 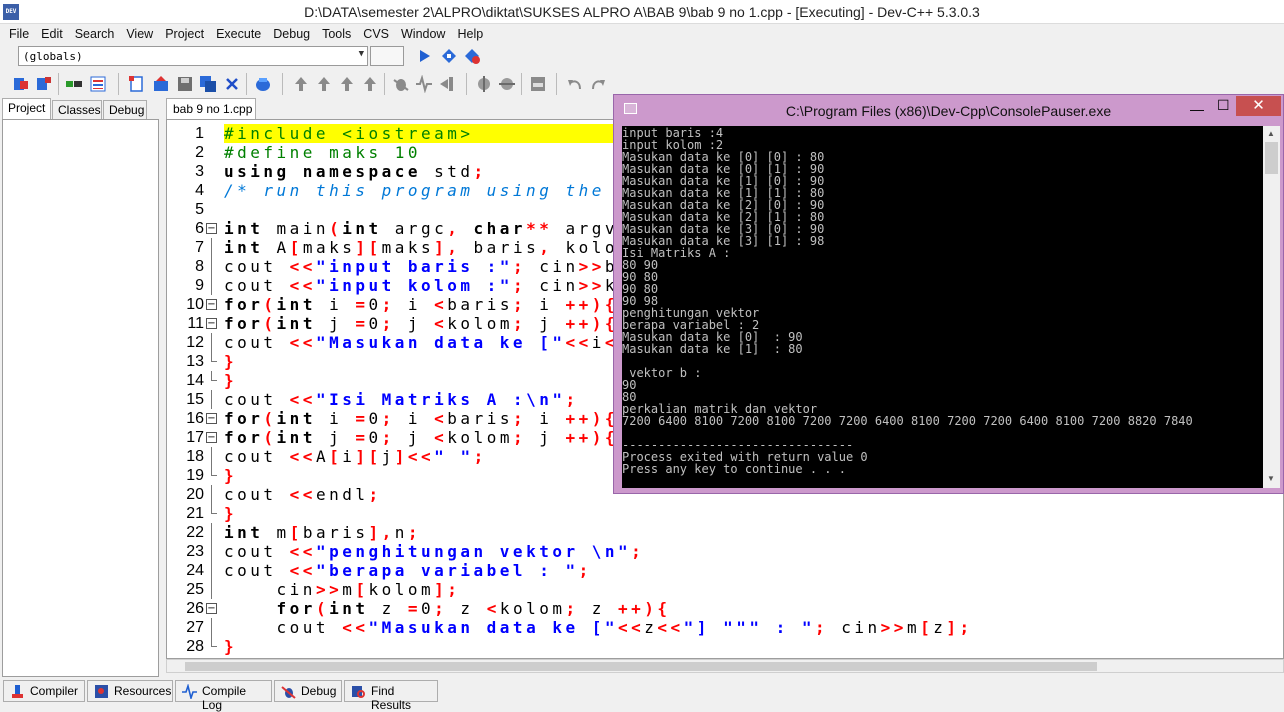 I want to click on tab-find-results: Find Results, so click(x=391, y=696).